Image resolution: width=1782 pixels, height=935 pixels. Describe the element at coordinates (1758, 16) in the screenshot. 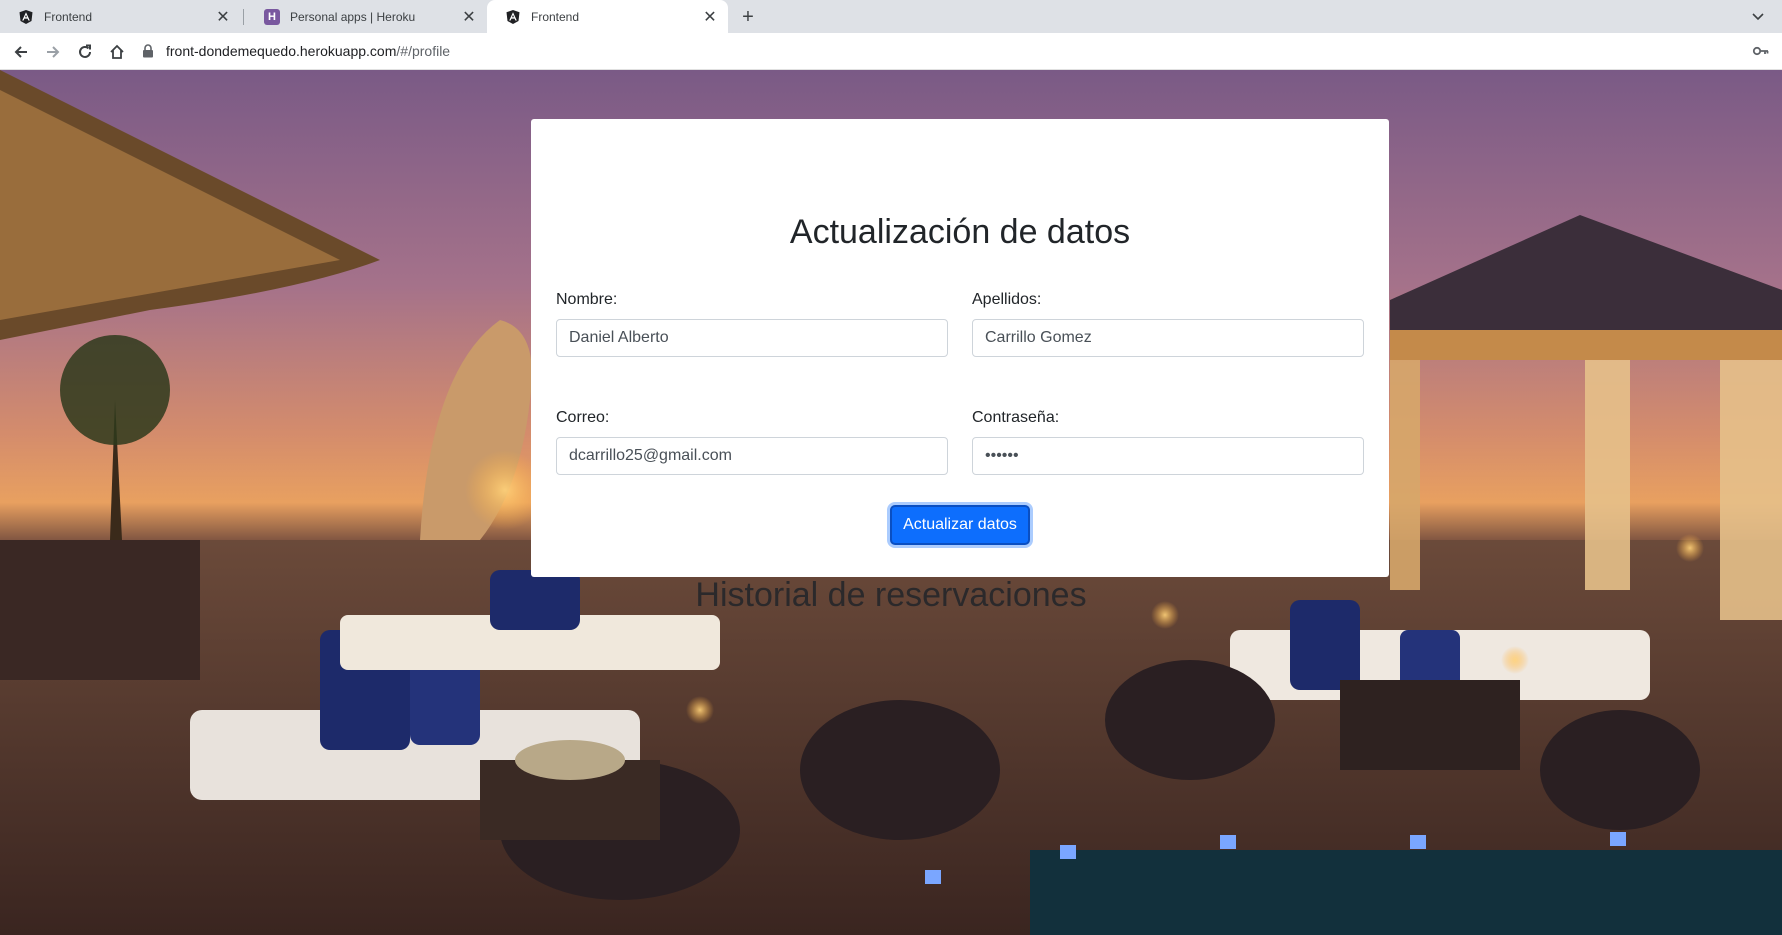

I see `tab-search-chevron-icon` at that location.